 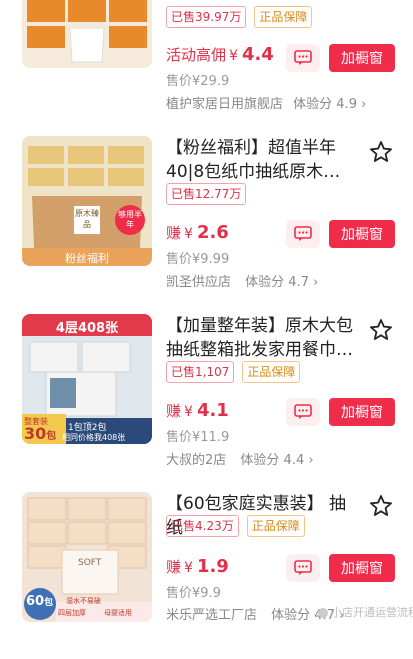 I want to click on shop-info: 凯圣供应店 体验分 4.7 ›, so click(x=242, y=280).